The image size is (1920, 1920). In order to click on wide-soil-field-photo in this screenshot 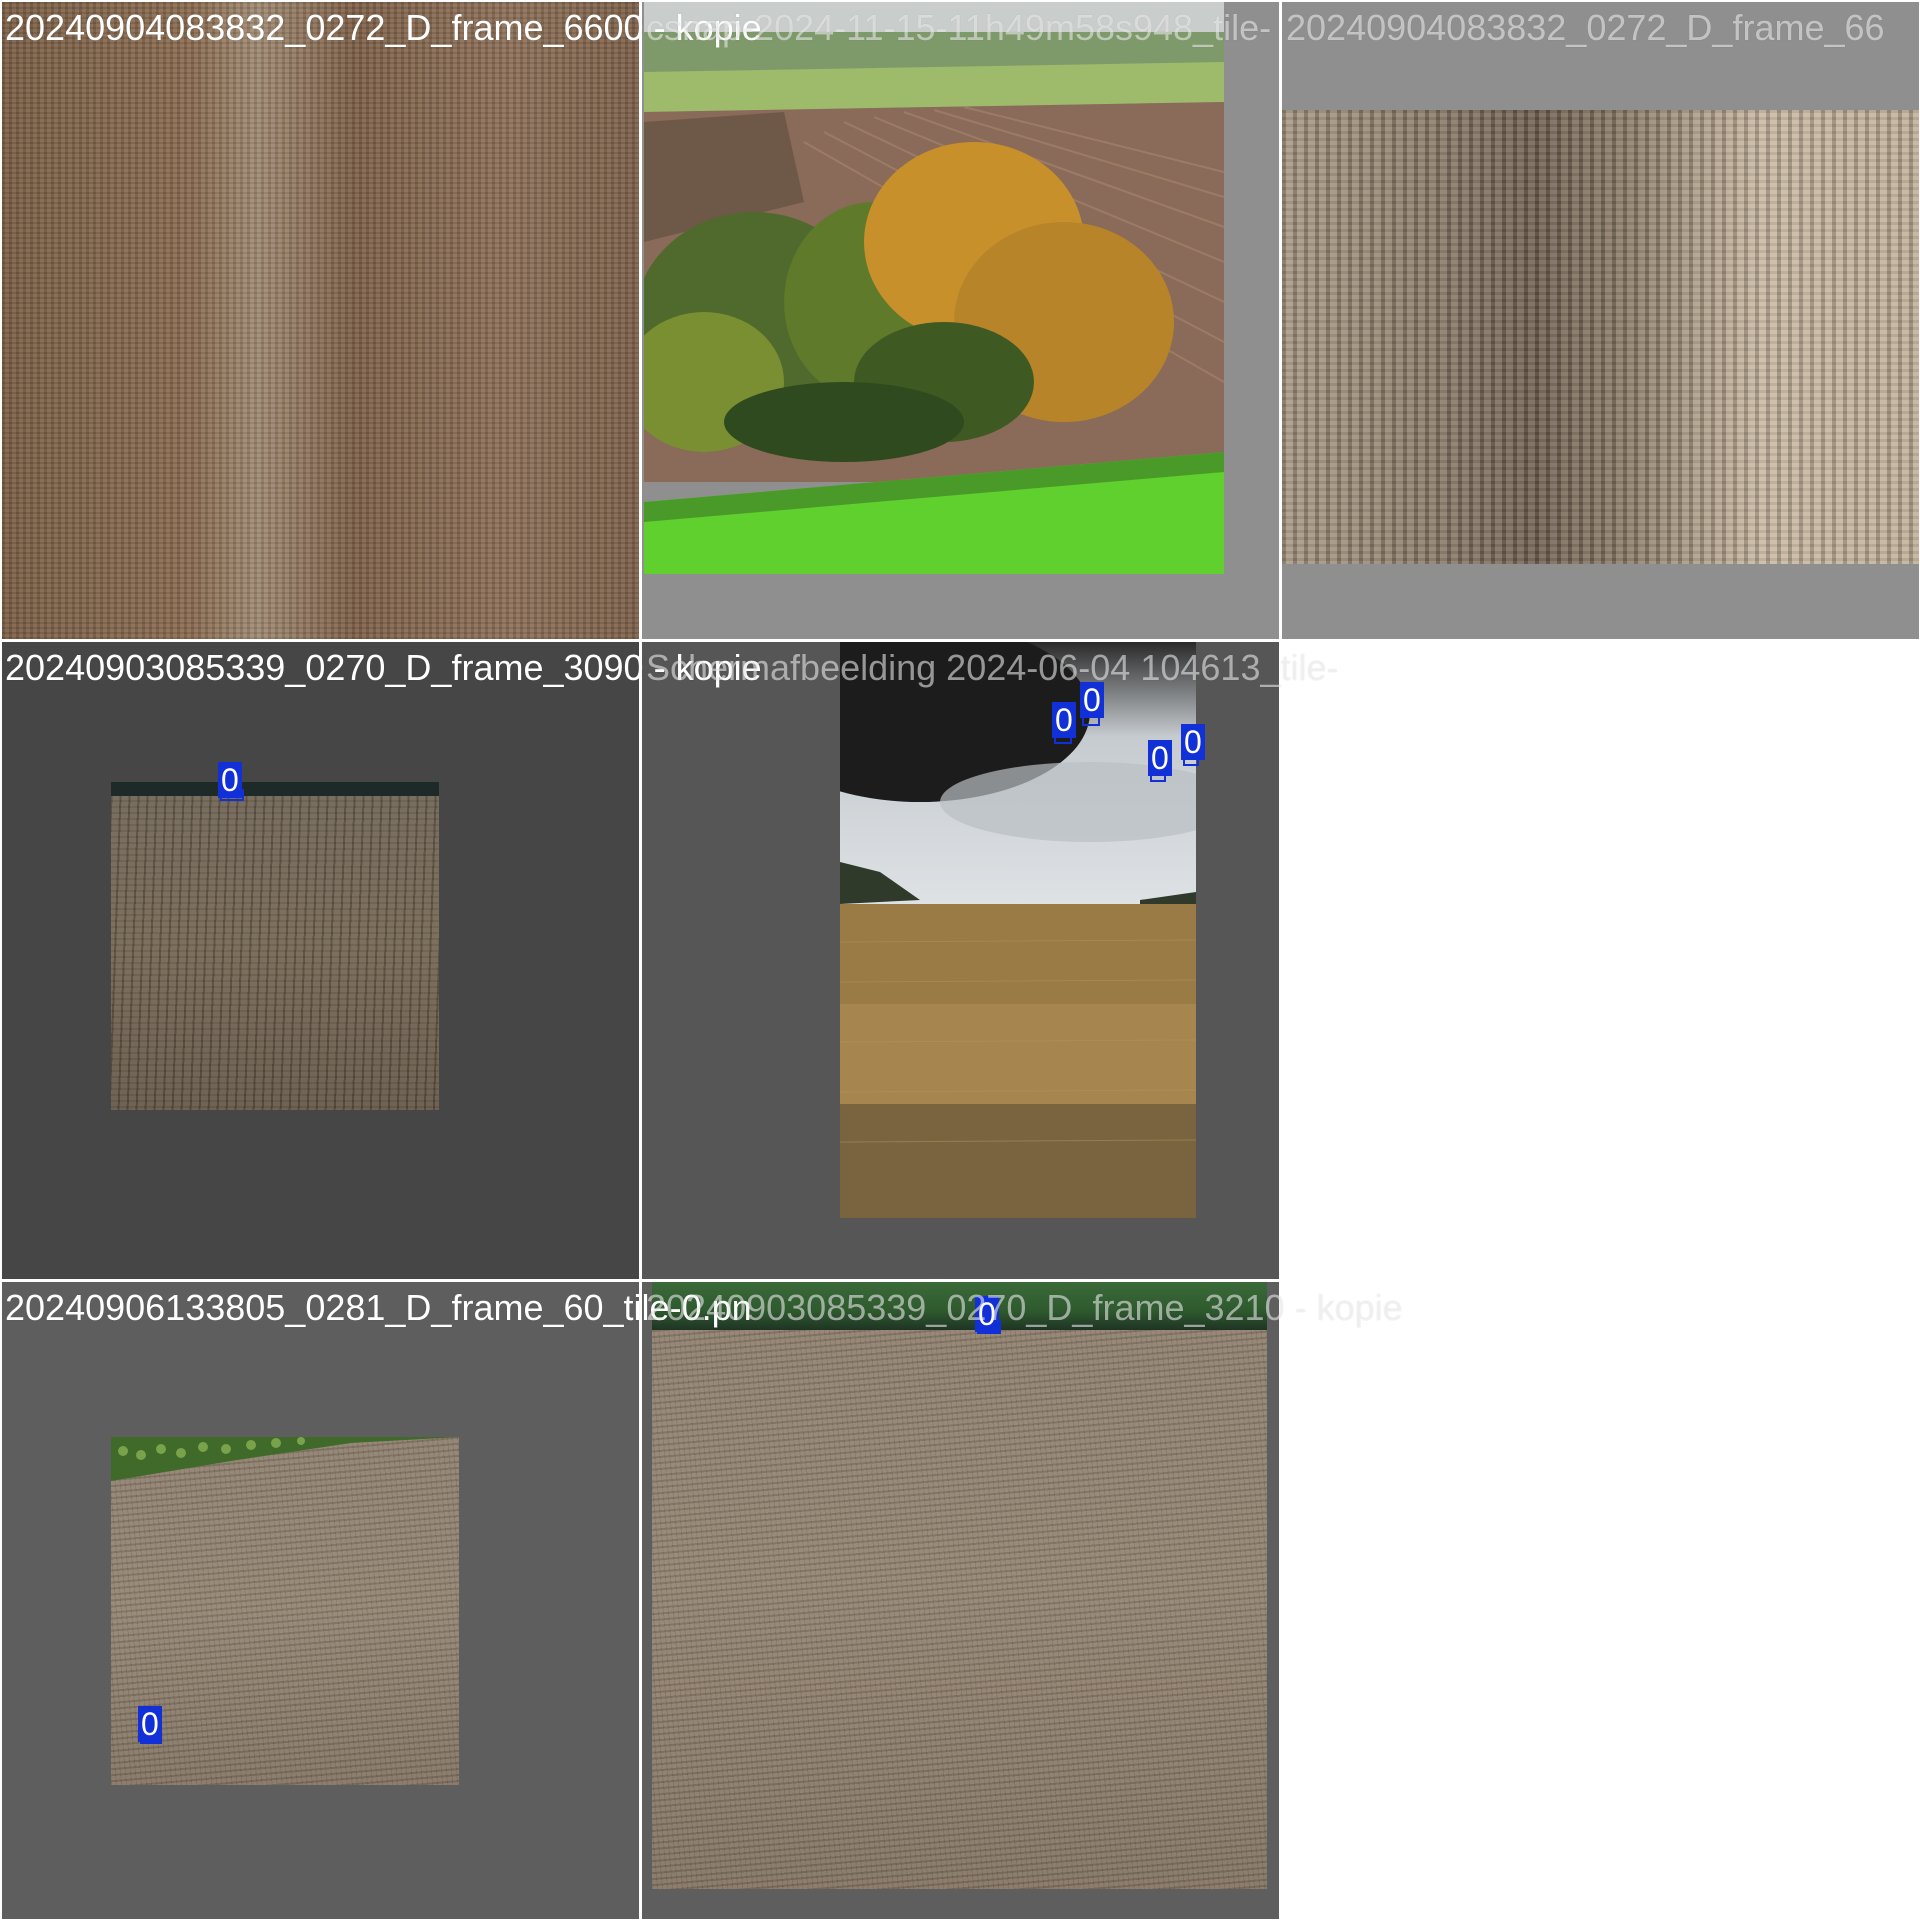, I will do `click(959, 1585)`.